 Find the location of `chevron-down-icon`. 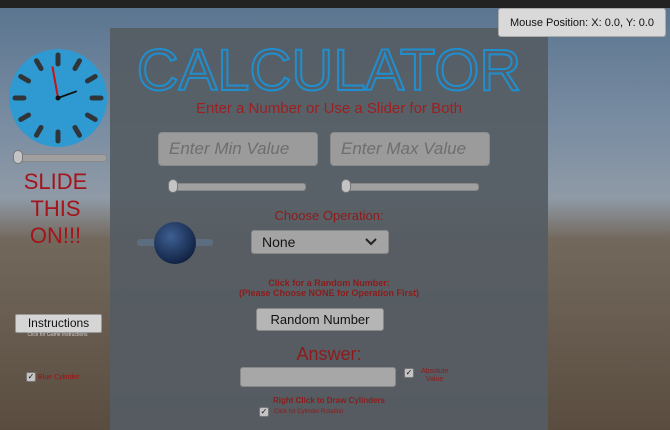

chevron-down-icon is located at coordinates (371, 242).